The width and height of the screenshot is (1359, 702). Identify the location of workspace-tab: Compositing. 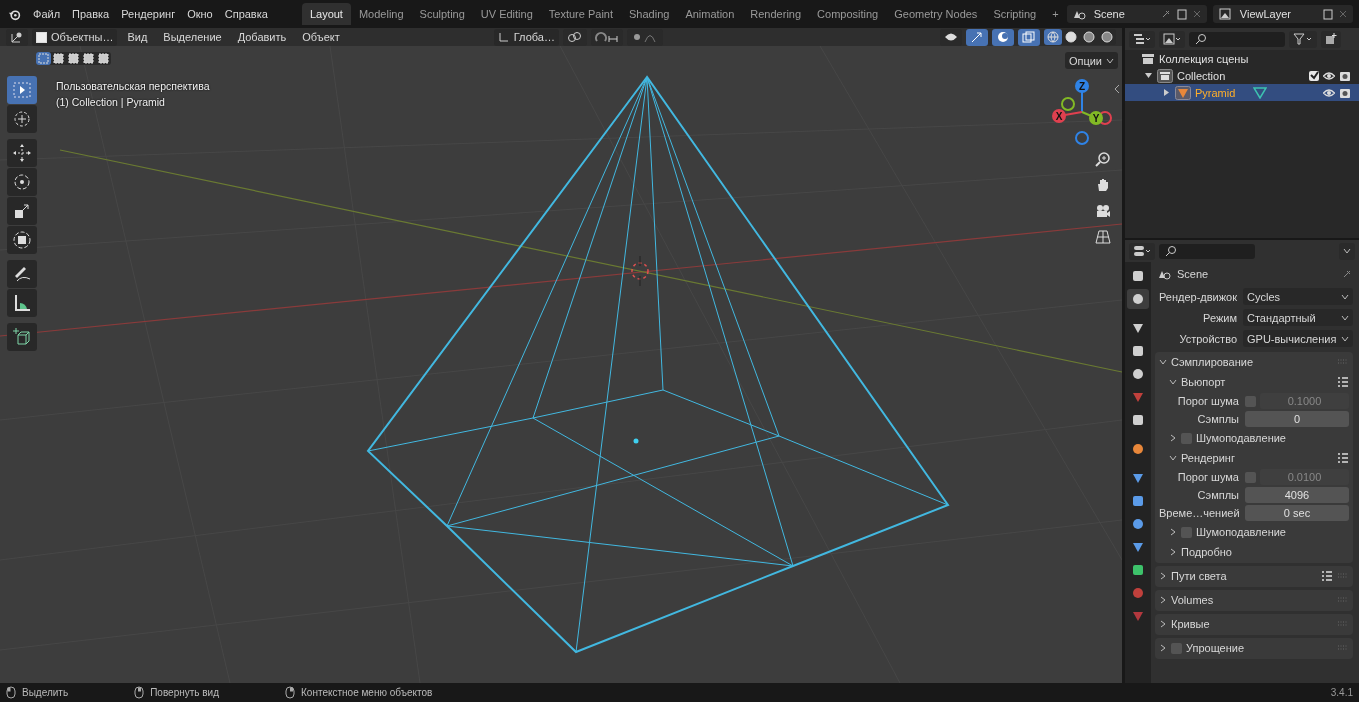
(848, 14).